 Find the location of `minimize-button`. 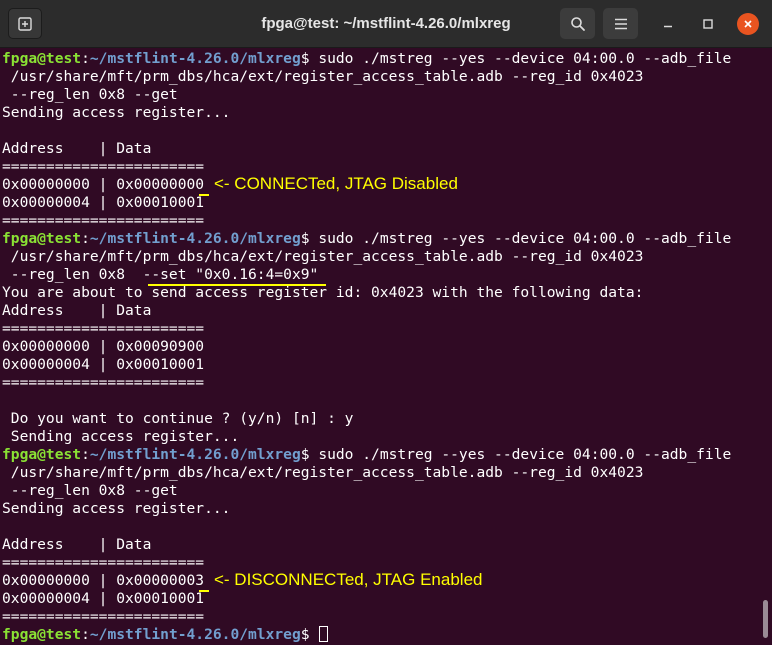

minimize-button is located at coordinates (668, 23).